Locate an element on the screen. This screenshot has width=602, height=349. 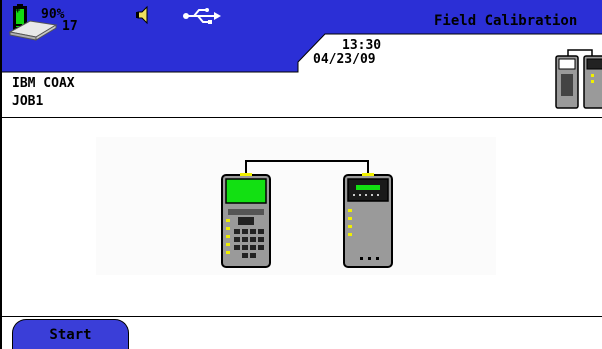
speaker-icon is located at coordinates (143, 15).